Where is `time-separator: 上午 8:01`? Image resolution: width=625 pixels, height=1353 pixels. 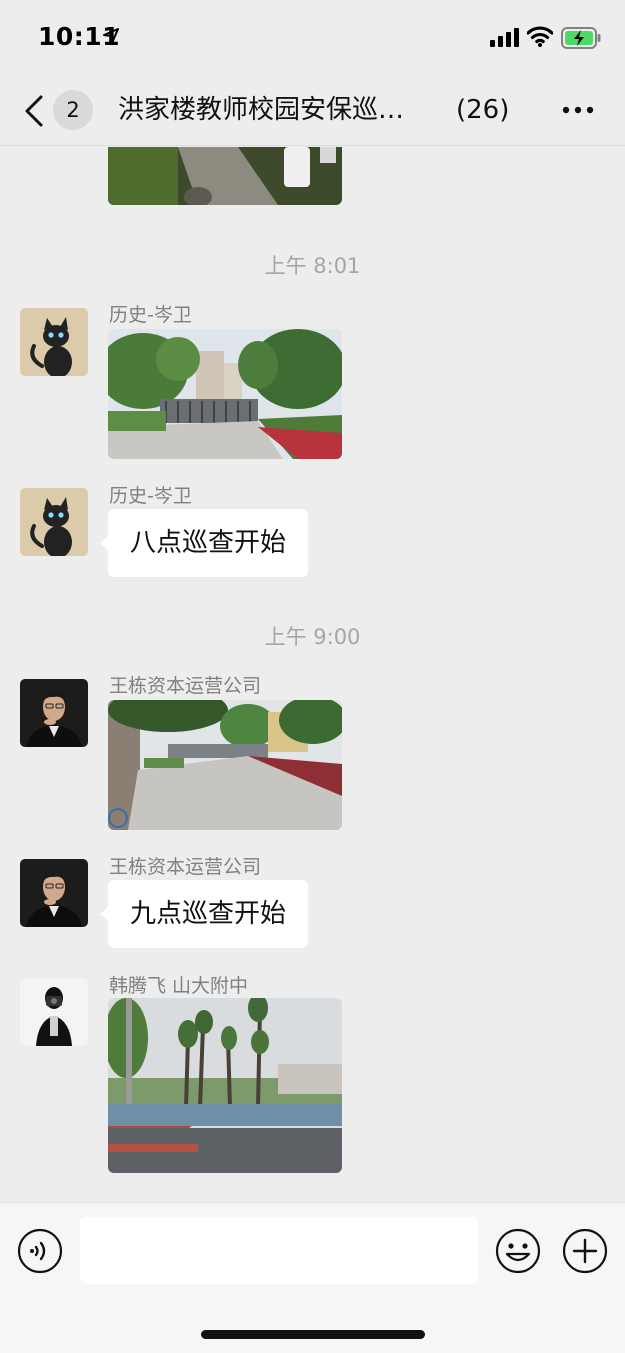
time-separator: 上午 8:01 is located at coordinates (312, 266).